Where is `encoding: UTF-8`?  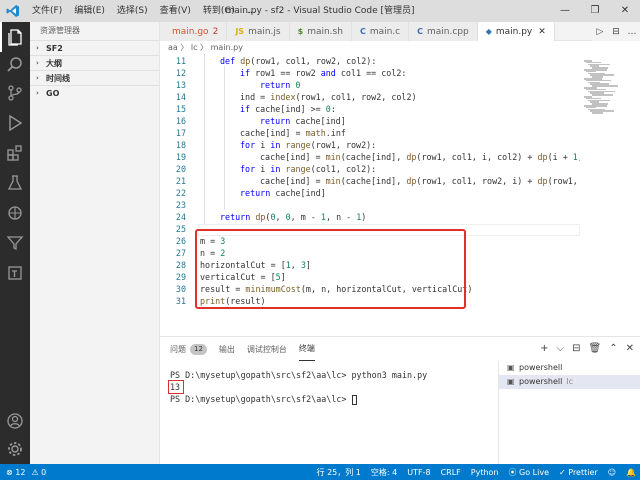
encoding: UTF-8 is located at coordinates (418, 472).